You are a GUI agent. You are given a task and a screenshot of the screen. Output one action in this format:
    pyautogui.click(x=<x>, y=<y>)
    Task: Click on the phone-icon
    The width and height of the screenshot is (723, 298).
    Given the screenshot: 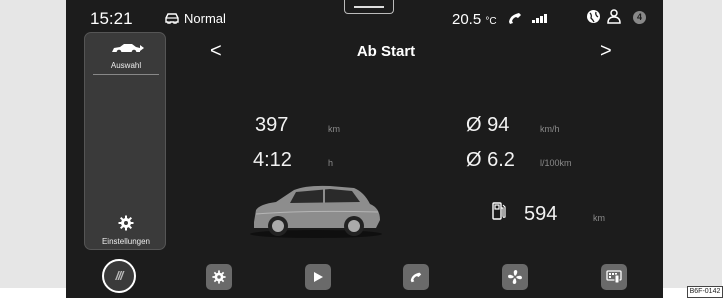 What is the action you would take?
    pyautogui.click(x=416, y=277)
    